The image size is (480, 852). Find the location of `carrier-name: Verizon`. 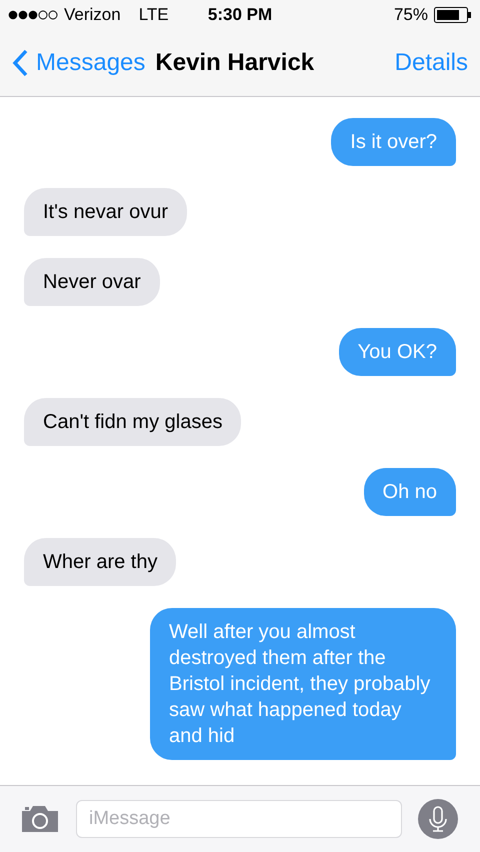

carrier-name: Verizon is located at coordinates (92, 15).